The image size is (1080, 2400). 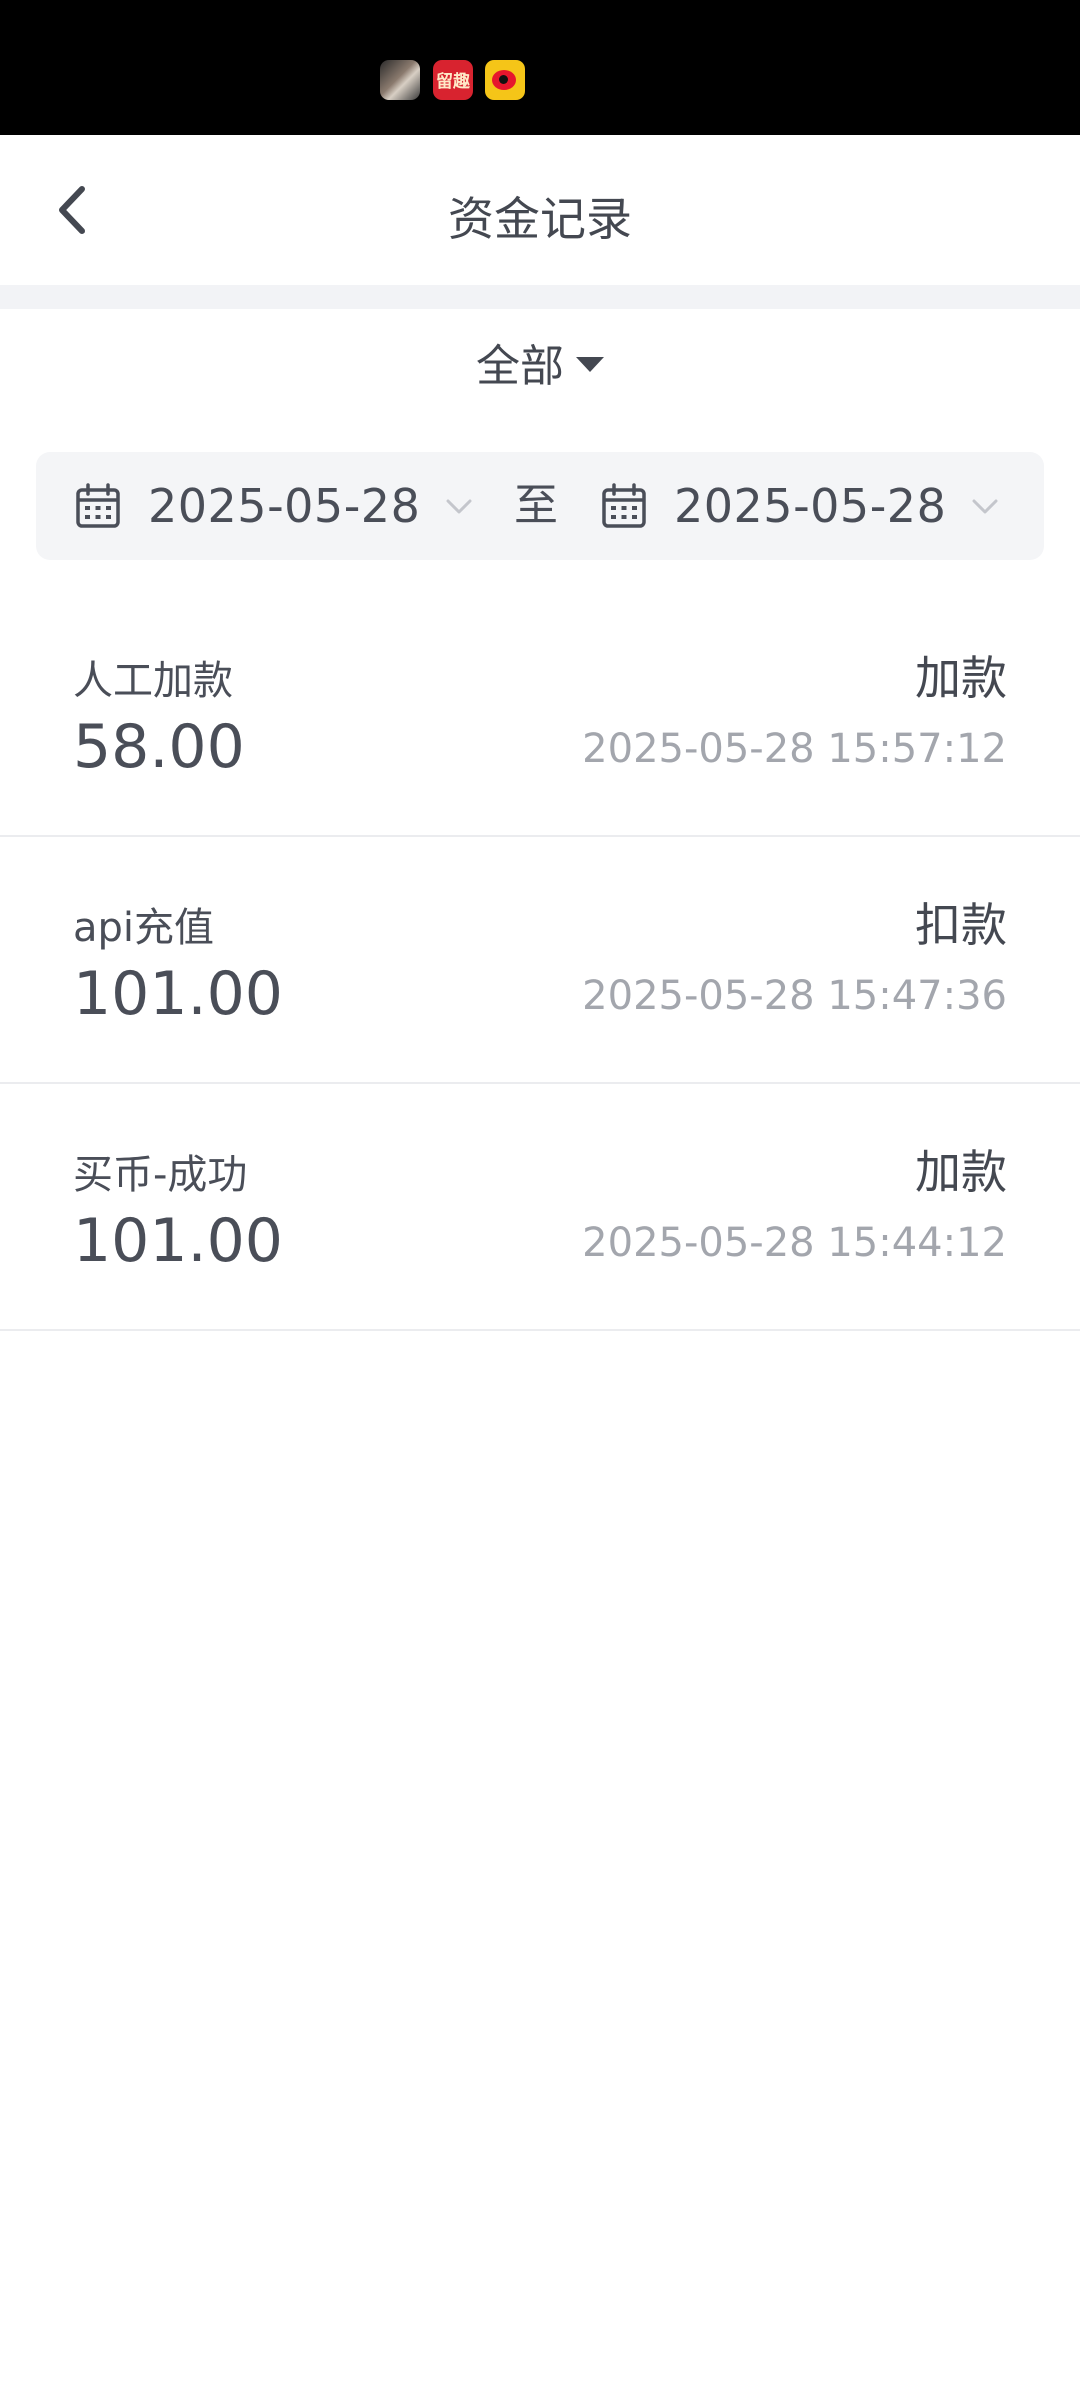 I want to click on record-time: 2025-05-28 15:44:12, so click(x=794, y=1243).